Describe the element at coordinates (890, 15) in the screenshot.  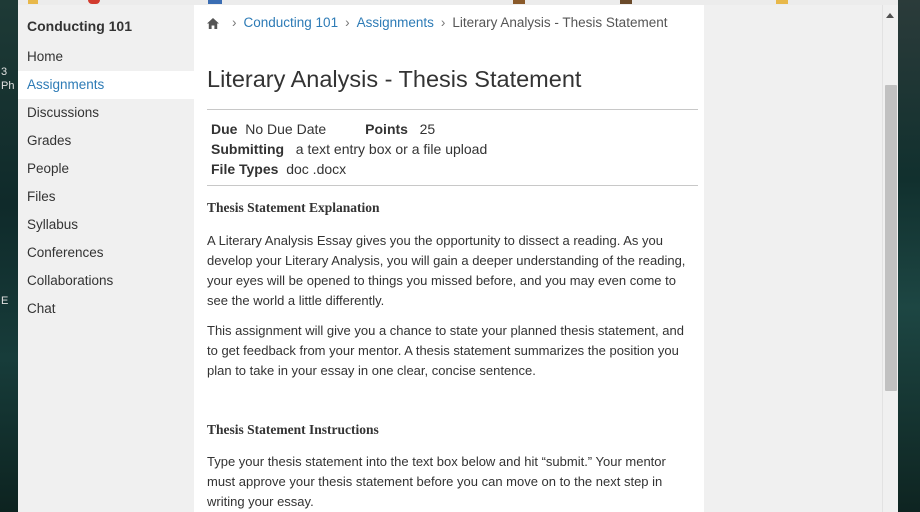
I see `scroll-up-arrow-icon` at that location.